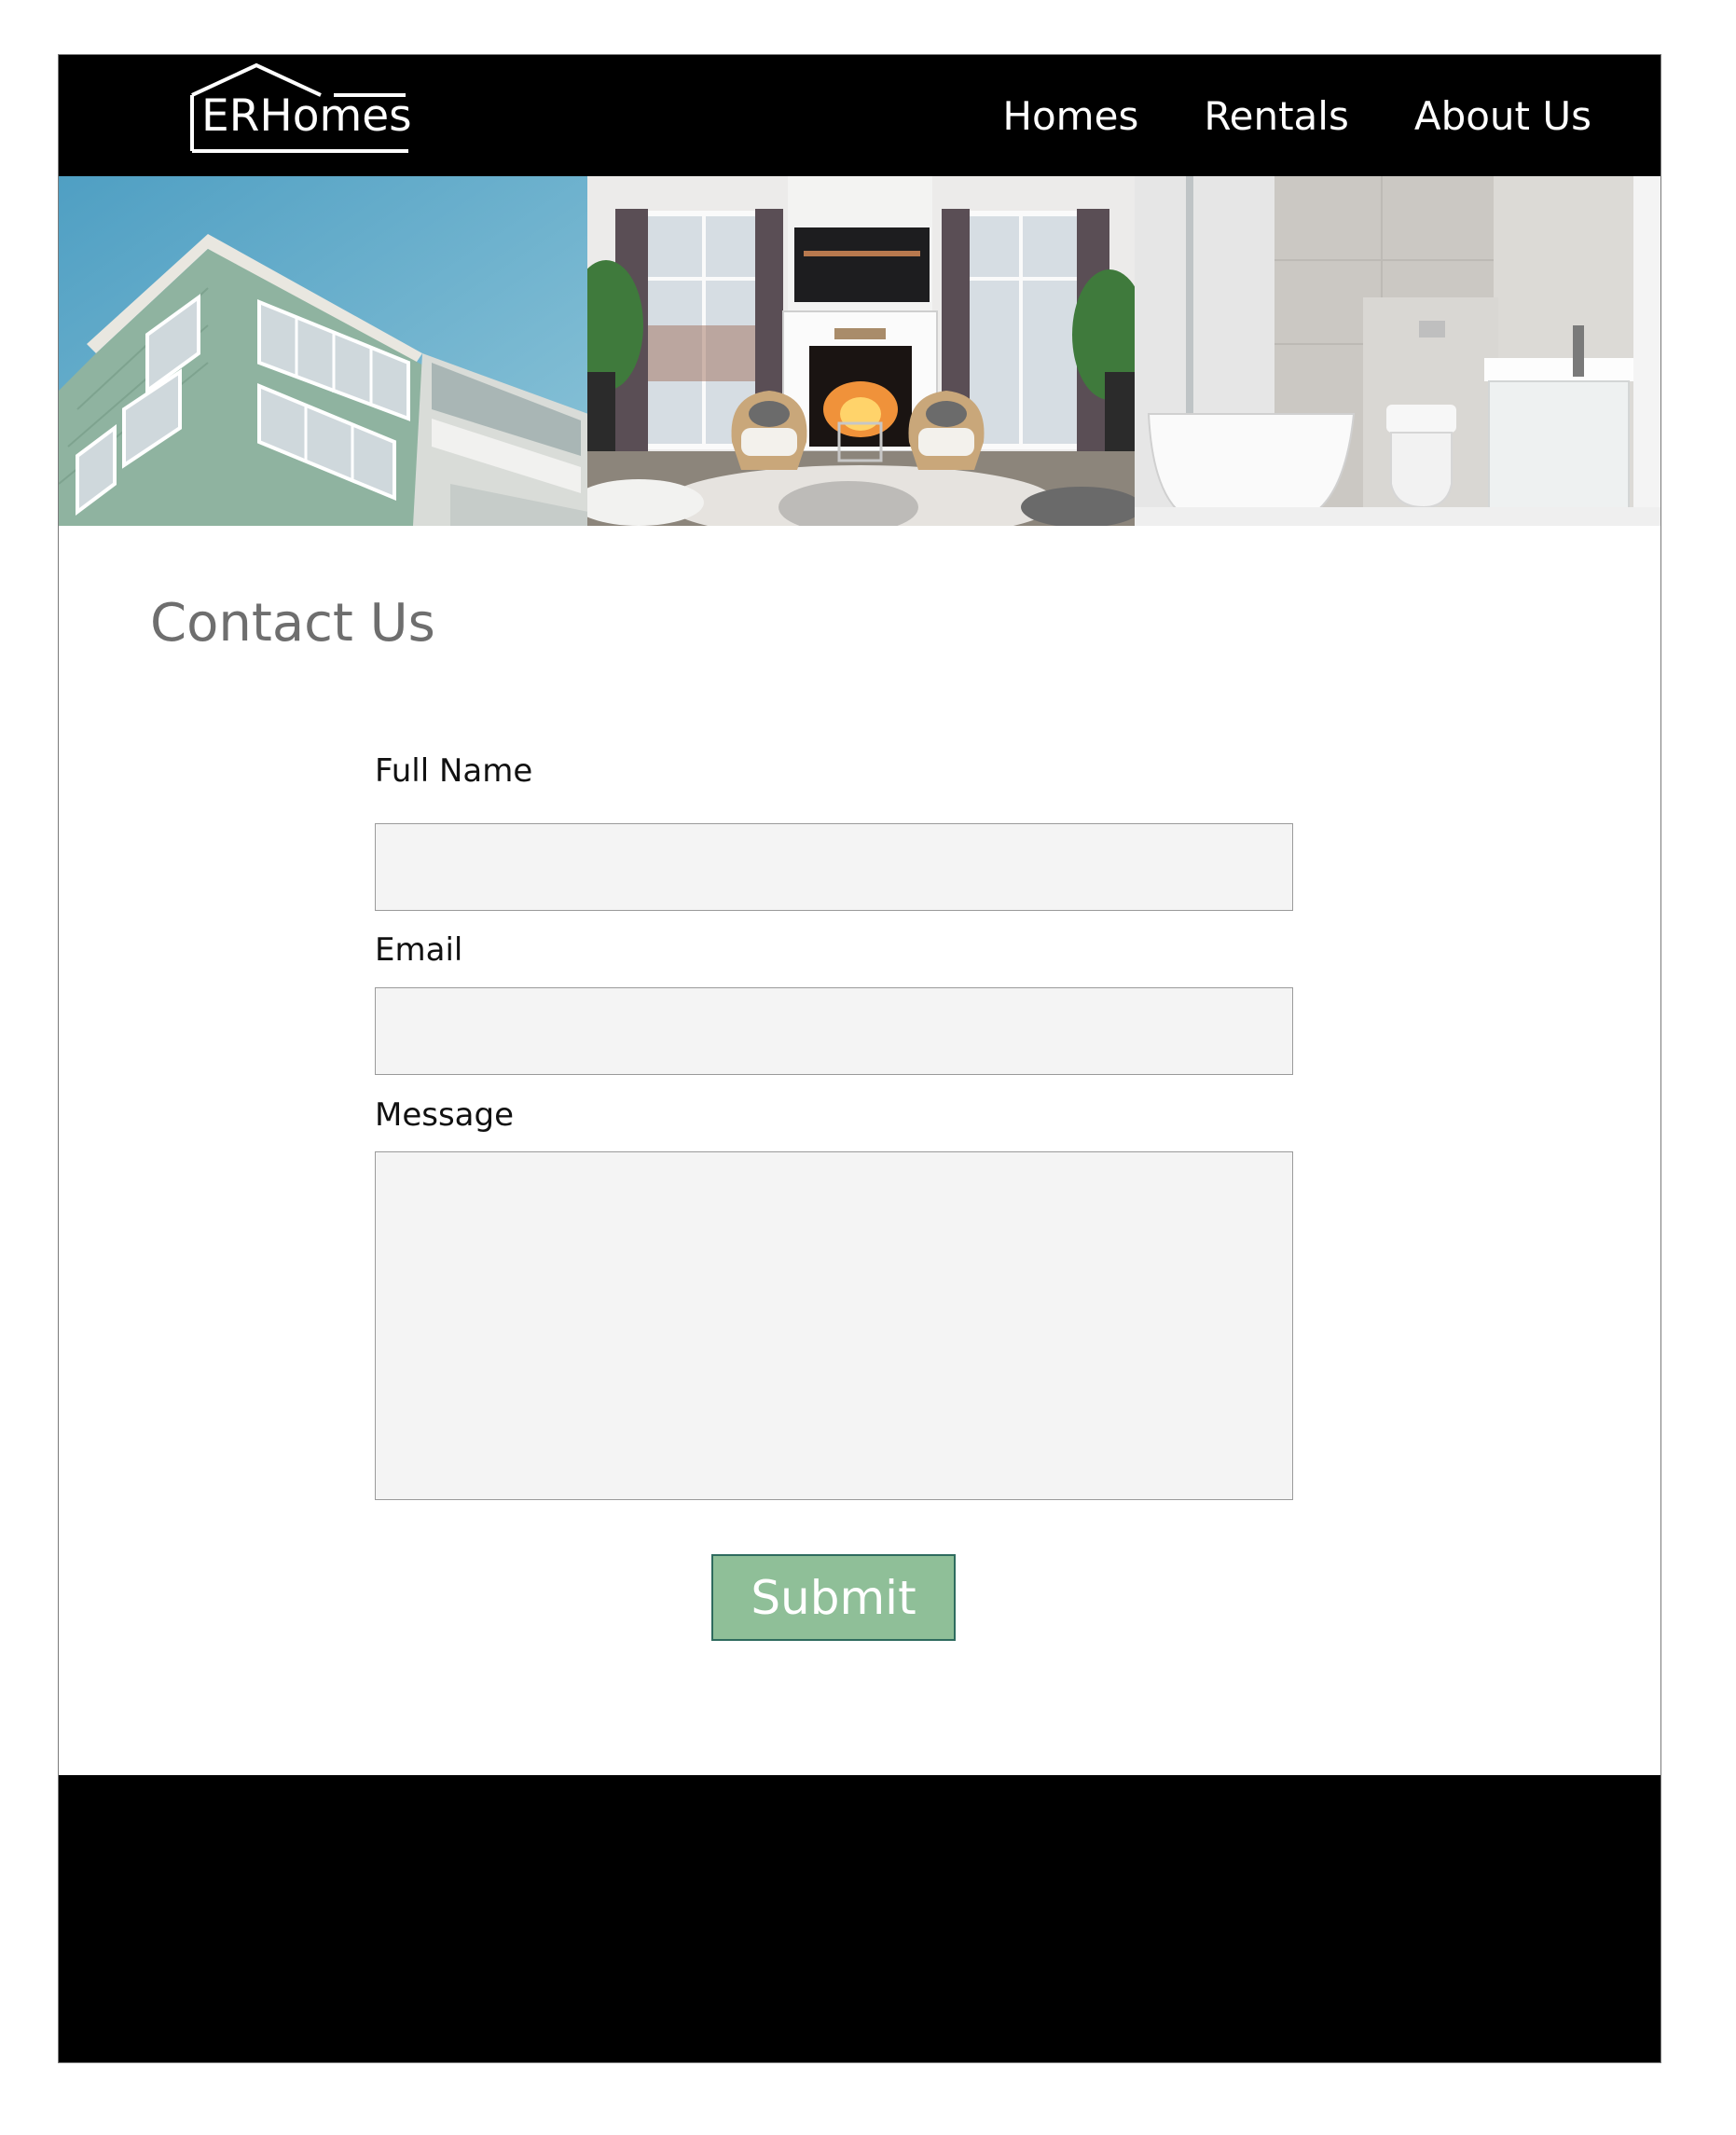  I want to click on email-input, so click(834, 1031).